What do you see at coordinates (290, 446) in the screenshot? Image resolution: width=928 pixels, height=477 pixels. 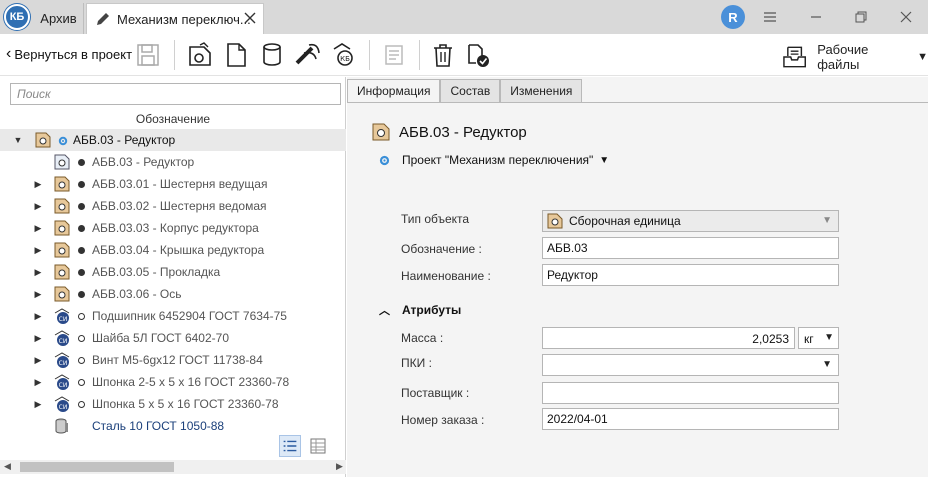 I see `list-view-icon` at bounding box center [290, 446].